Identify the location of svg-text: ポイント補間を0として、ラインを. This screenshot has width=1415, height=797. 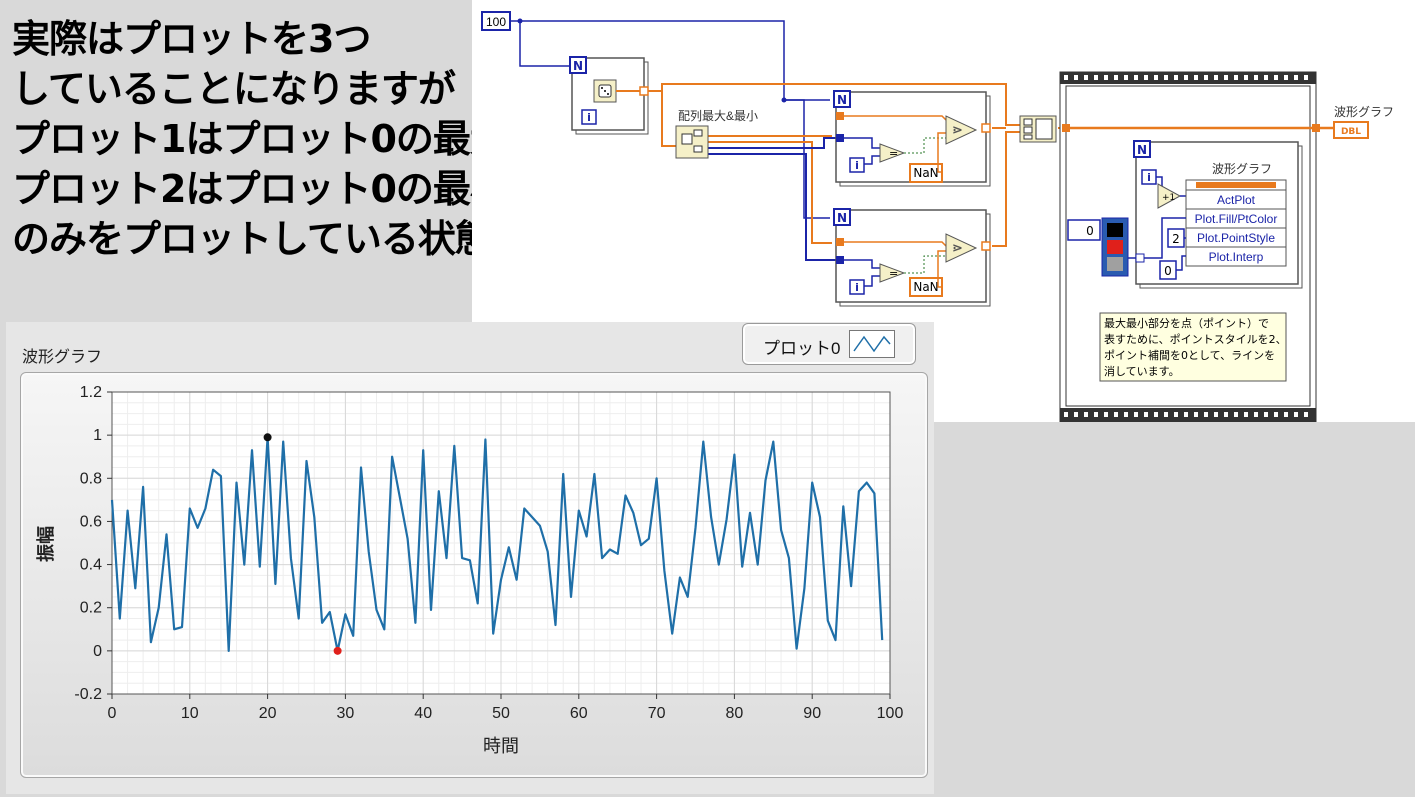
(1189, 355).